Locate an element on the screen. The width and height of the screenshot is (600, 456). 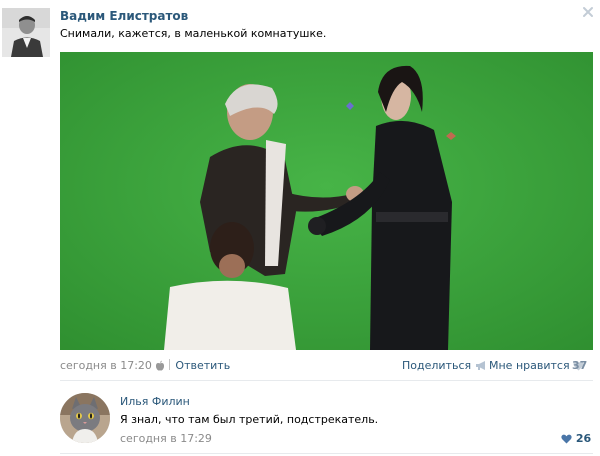
post-like-count: 37 is located at coordinates (579, 365).